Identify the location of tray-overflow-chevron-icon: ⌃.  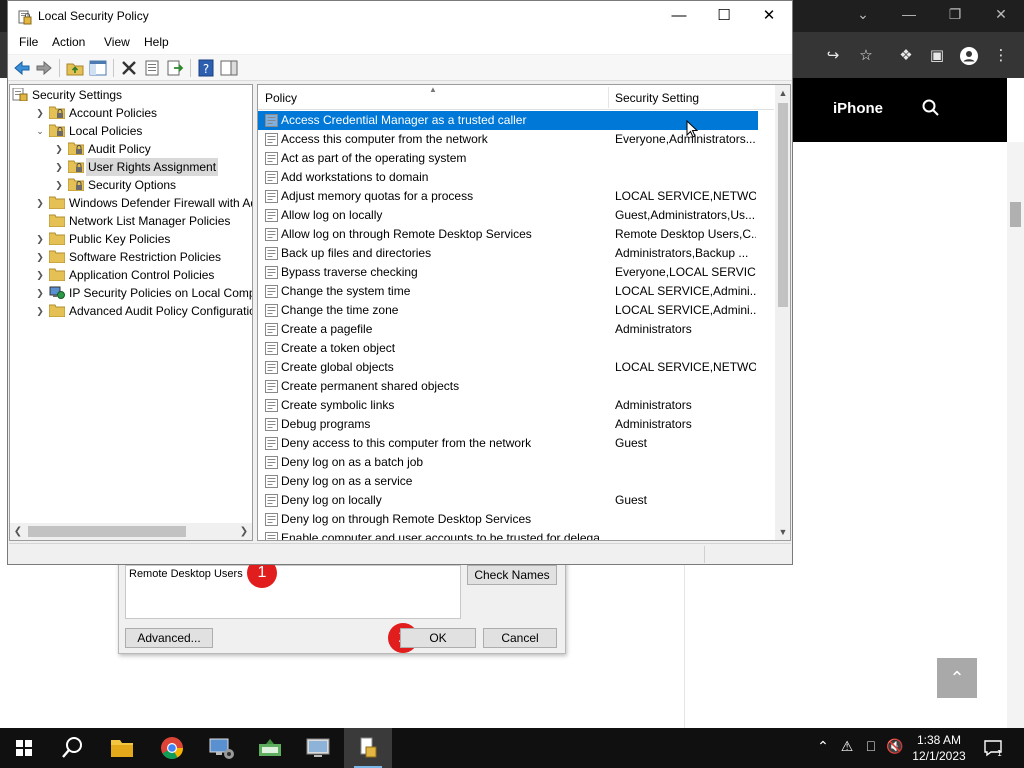
(823, 746).